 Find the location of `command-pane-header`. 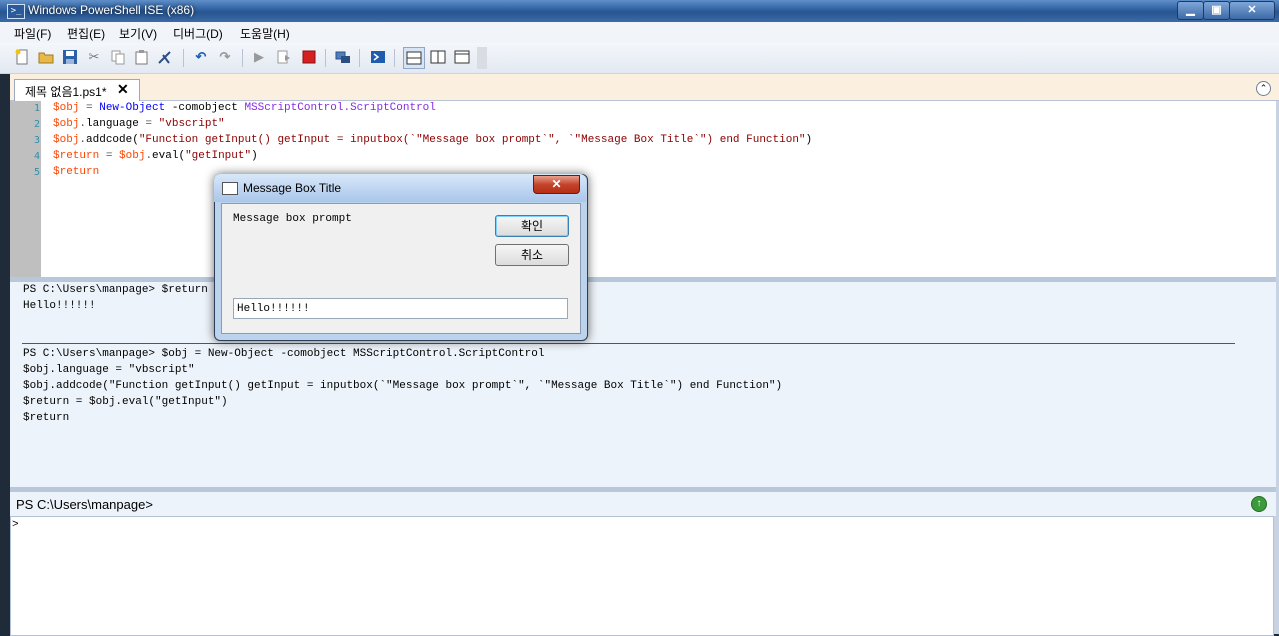

command-pane-header is located at coordinates (643, 504).